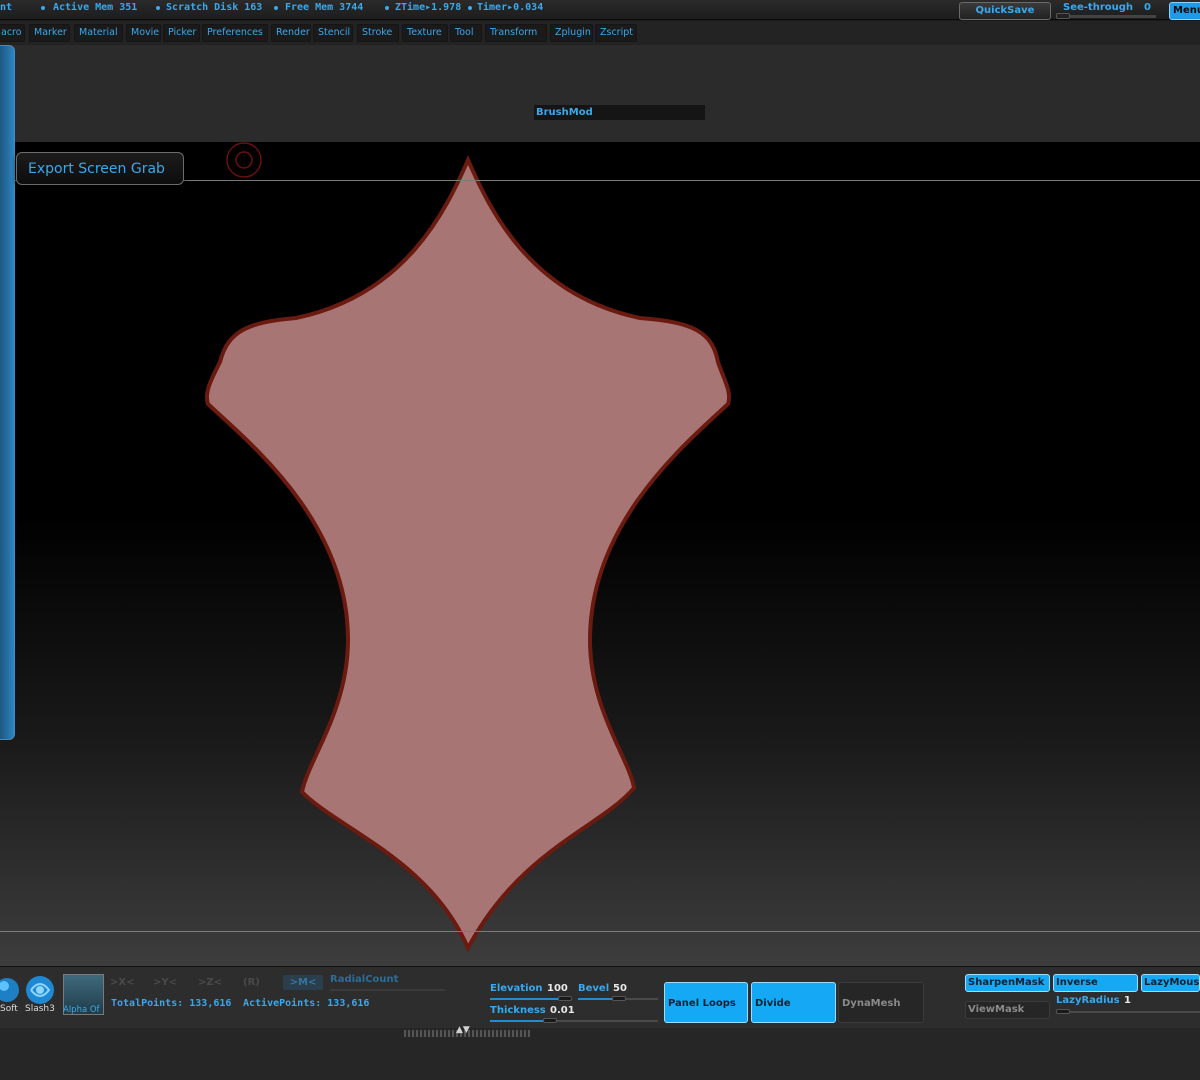 The width and height of the screenshot is (1200, 1080). What do you see at coordinates (303, 982) in the screenshot?
I see `symmetry-m: >M<` at bounding box center [303, 982].